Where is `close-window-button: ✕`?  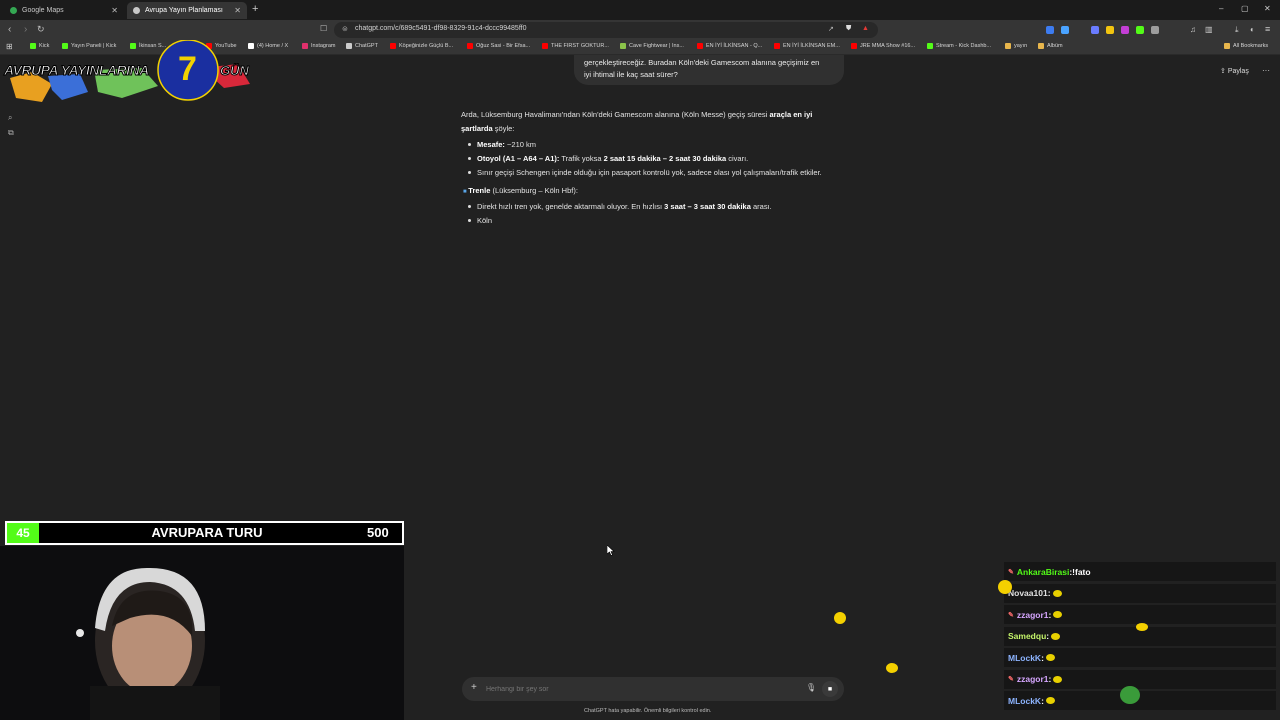
close-window-button: ✕ is located at coordinates (1267, 8).